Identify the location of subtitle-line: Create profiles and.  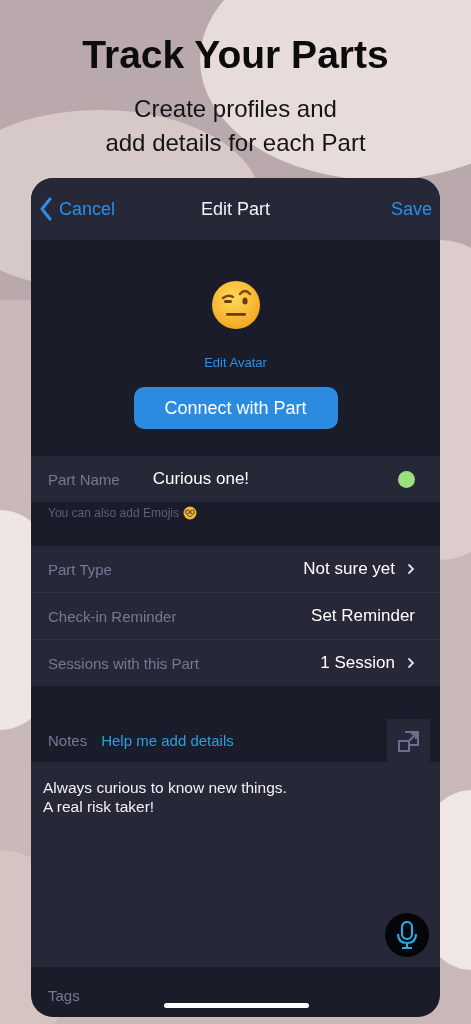
(235, 109).